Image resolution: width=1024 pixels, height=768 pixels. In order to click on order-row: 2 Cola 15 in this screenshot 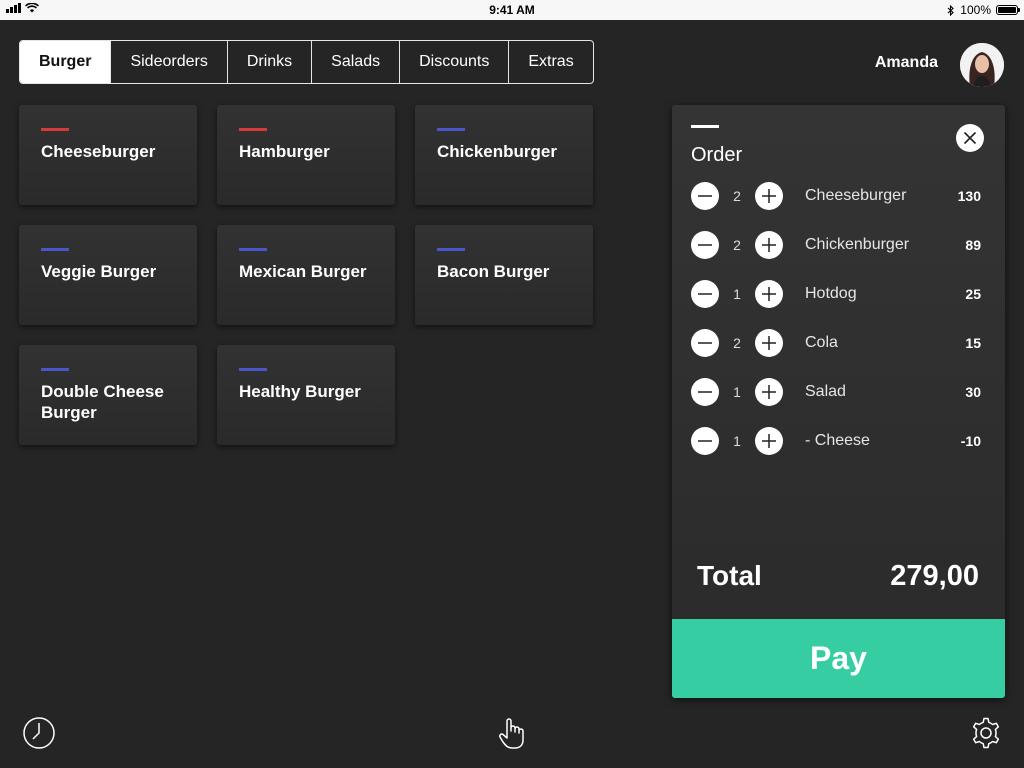, I will do `click(836, 344)`.